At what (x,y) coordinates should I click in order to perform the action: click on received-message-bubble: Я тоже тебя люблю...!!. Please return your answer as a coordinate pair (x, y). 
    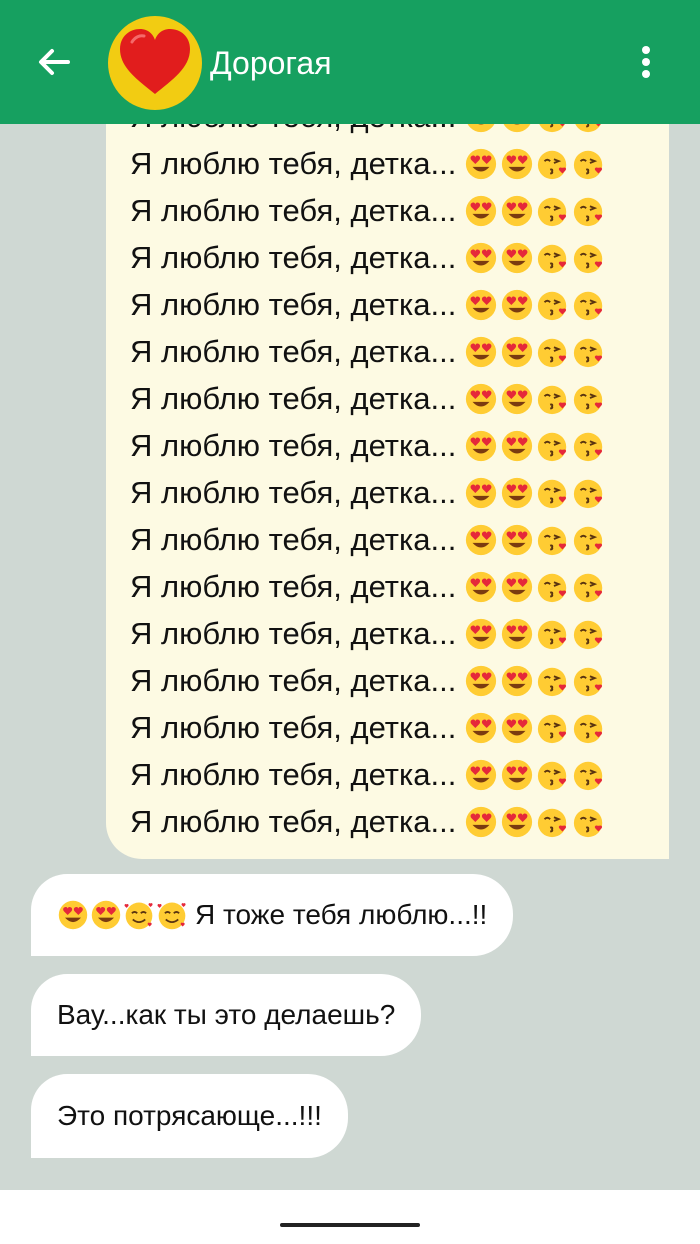
    Looking at the image, I should click on (272, 915).